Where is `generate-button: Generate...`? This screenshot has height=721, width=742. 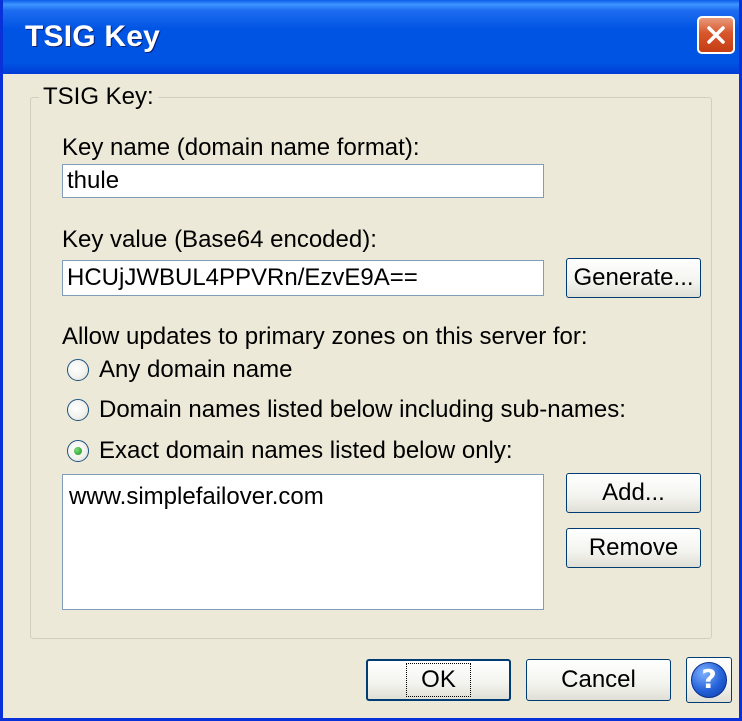
generate-button: Generate... is located at coordinates (633, 278).